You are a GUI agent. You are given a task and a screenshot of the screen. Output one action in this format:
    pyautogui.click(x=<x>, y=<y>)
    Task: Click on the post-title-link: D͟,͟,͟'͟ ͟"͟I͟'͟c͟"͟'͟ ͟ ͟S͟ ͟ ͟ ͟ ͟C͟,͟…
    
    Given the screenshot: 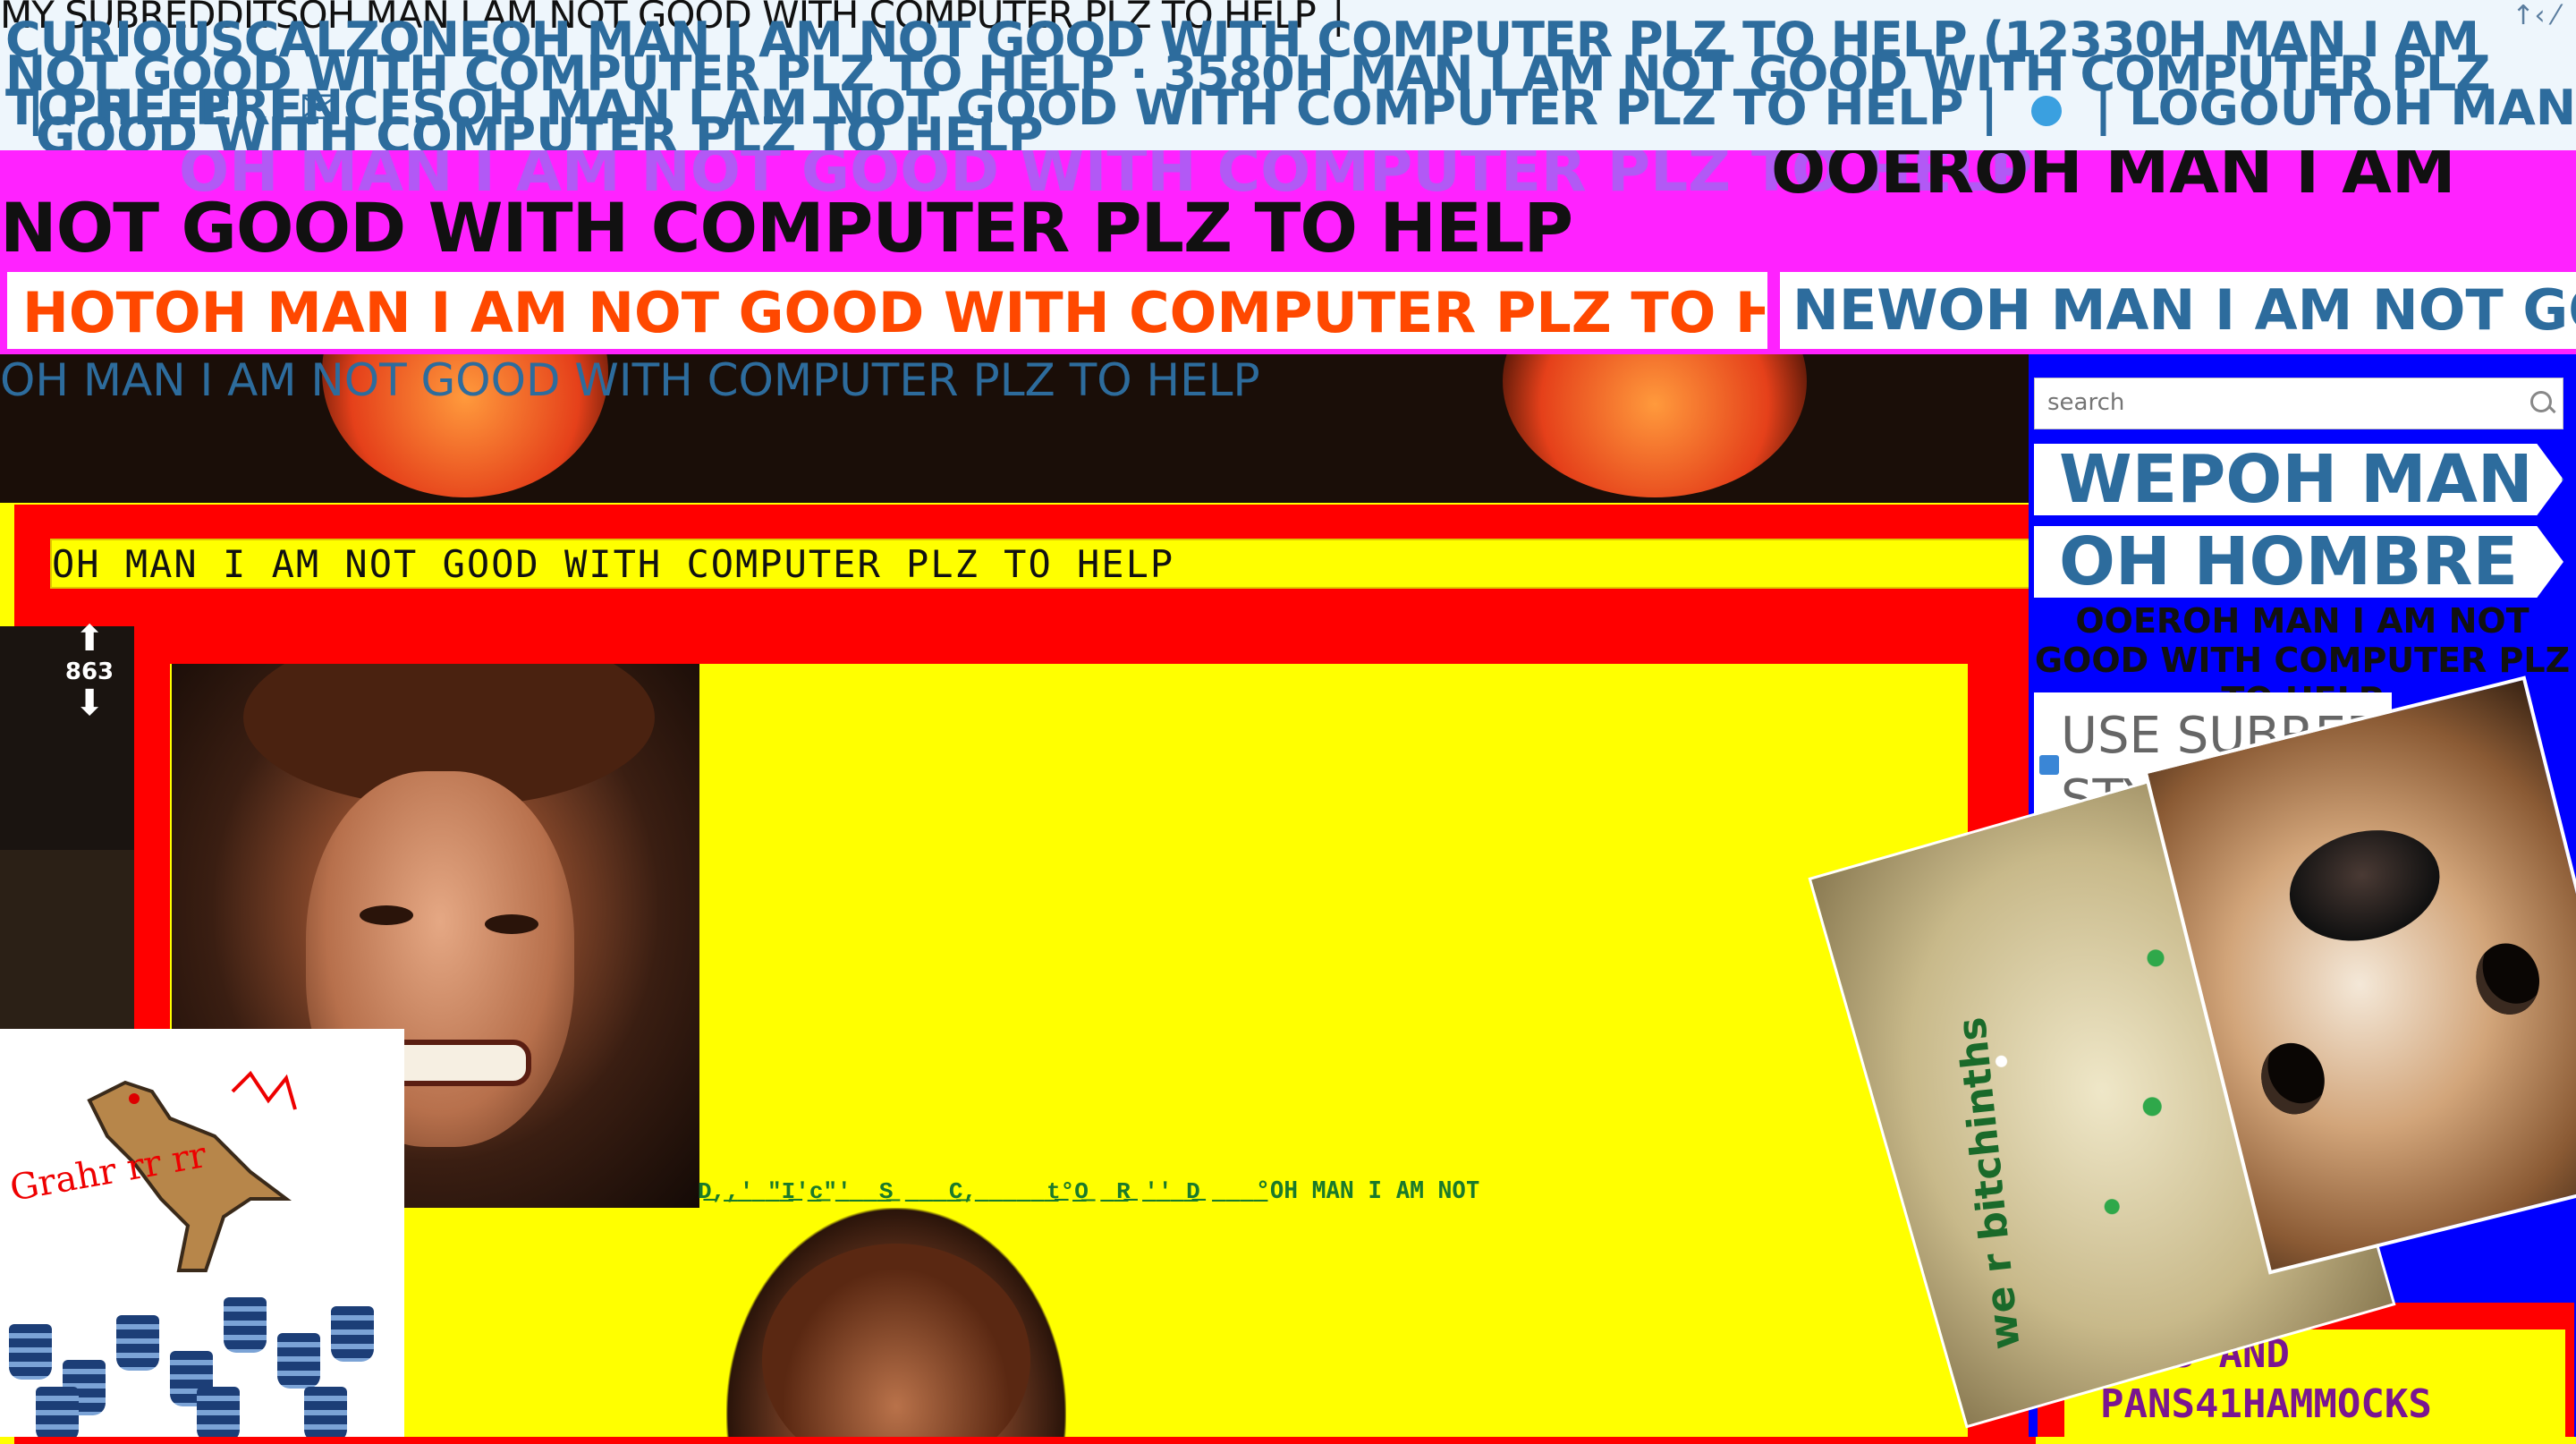 What is the action you would take?
    pyautogui.click(x=1089, y=1191)
    